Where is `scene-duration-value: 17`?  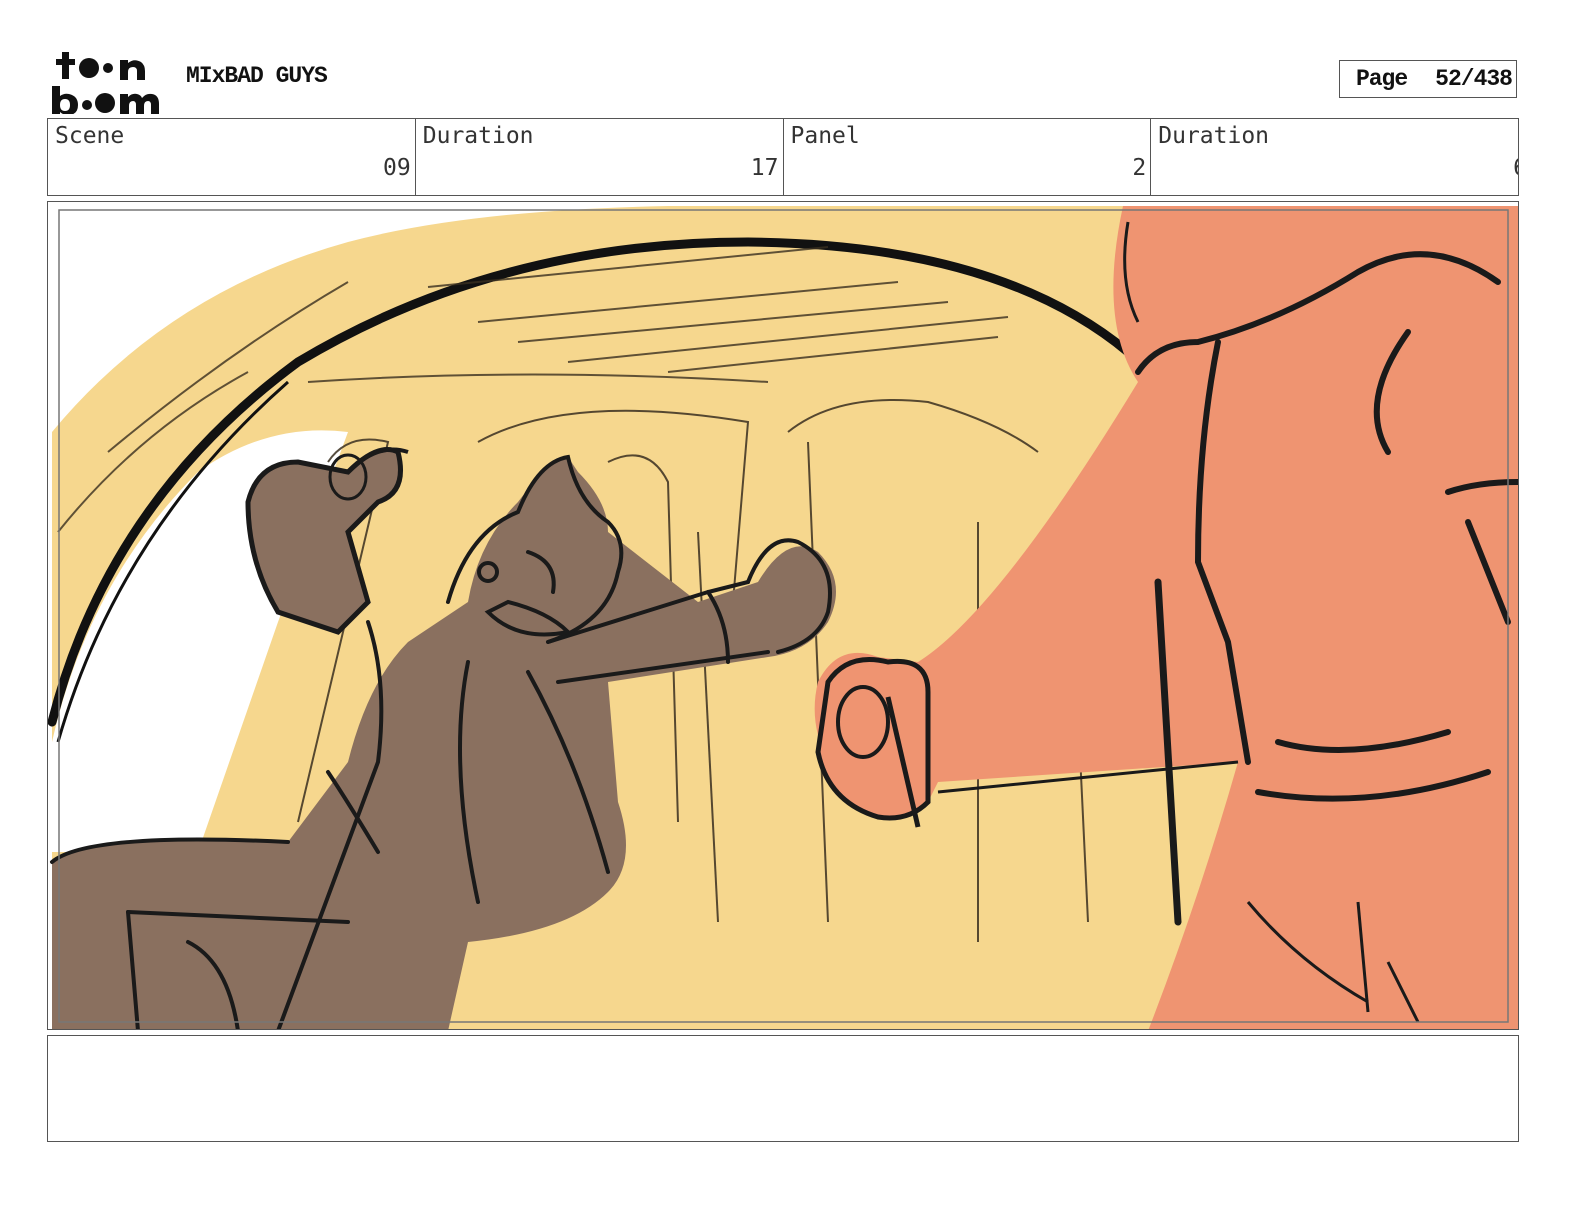 scene-duration-value: 17 is located at coordinates (764, 168).